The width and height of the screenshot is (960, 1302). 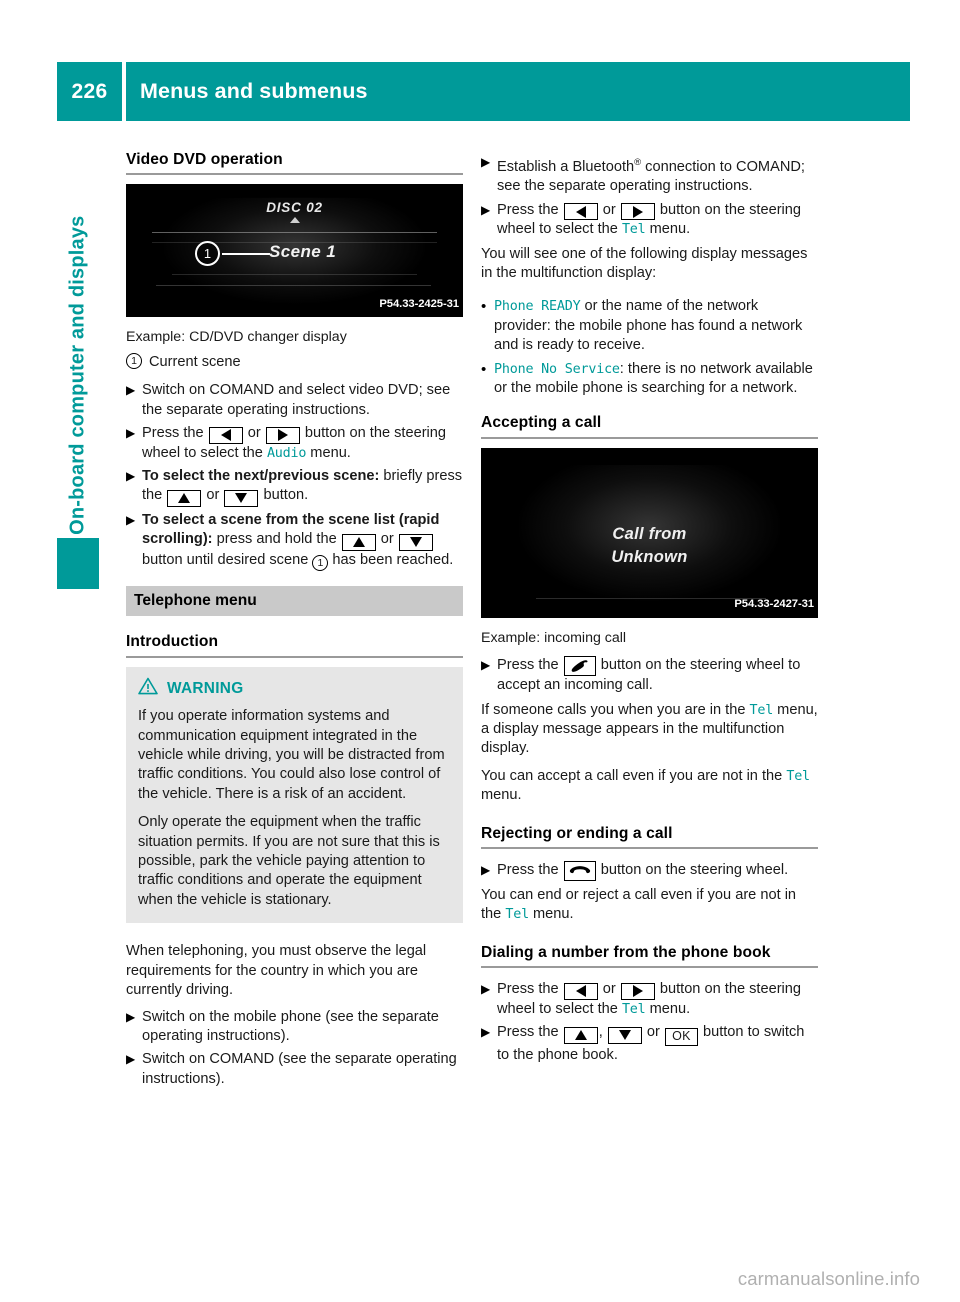 What do you see at coordinates (204, 159) in the screenshot?
I see `section-heading-video-dvd: Video DVD operation` at bounding box center [204, 159].